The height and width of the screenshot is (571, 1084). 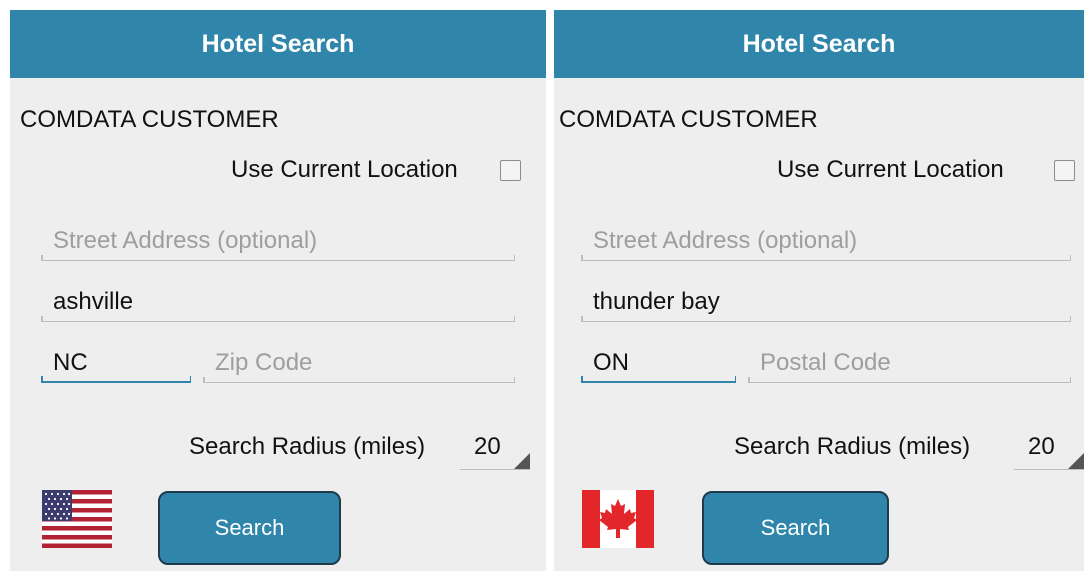 What do you see at coordinates (264, 362) in the screenshot?
I see `zip-code-placeholder: Zip Code` at bounding box center [264, 362].